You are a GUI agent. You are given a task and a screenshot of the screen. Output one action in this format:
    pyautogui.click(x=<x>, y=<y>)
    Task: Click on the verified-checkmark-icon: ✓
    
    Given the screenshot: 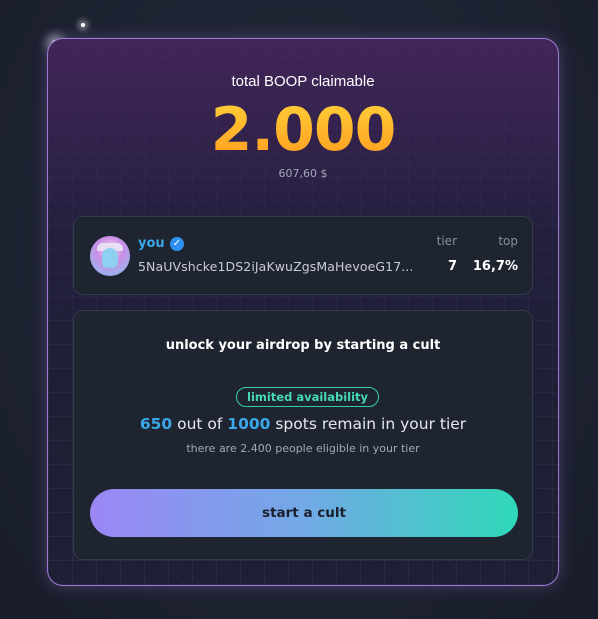 What is the action you would take?
    pyautogui.click(x=177, y=244)
    